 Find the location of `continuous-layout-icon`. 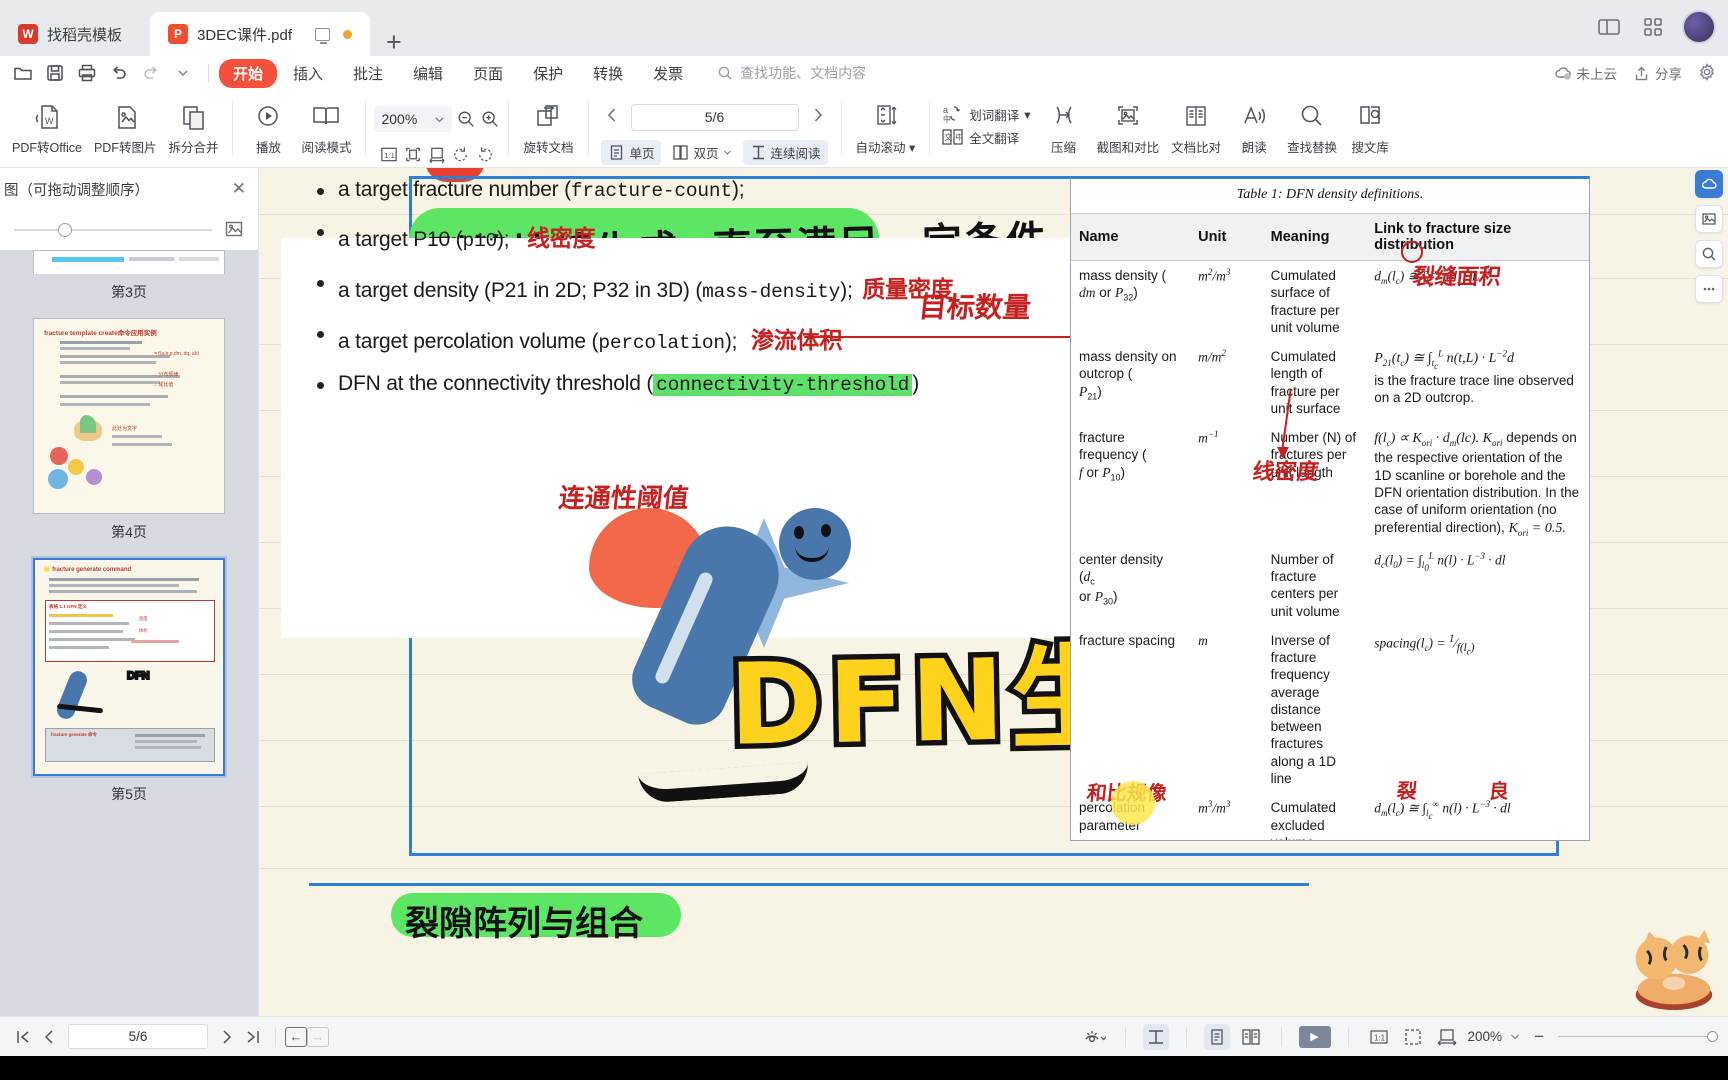

continuous-layout-icon is located at coordinates (1155, 1036).